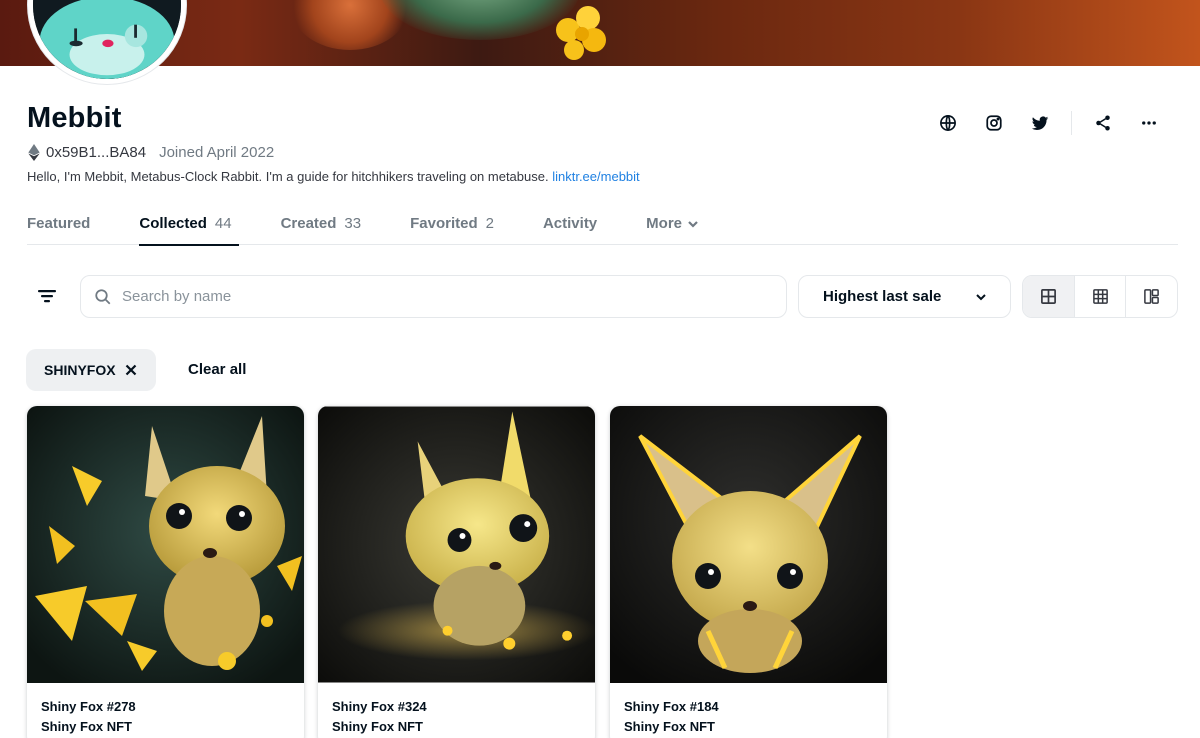 The width and height of the screenshot is (1200, 738). Describe the element at coordinates (96, 152) in the screenshot. I see `wallet-address: 0x59B1...BA84` at that location.